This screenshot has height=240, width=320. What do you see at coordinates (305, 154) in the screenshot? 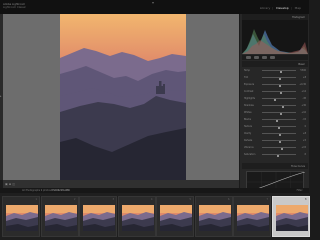
I see `slider-value: -5` at bounding box center [305, 154].